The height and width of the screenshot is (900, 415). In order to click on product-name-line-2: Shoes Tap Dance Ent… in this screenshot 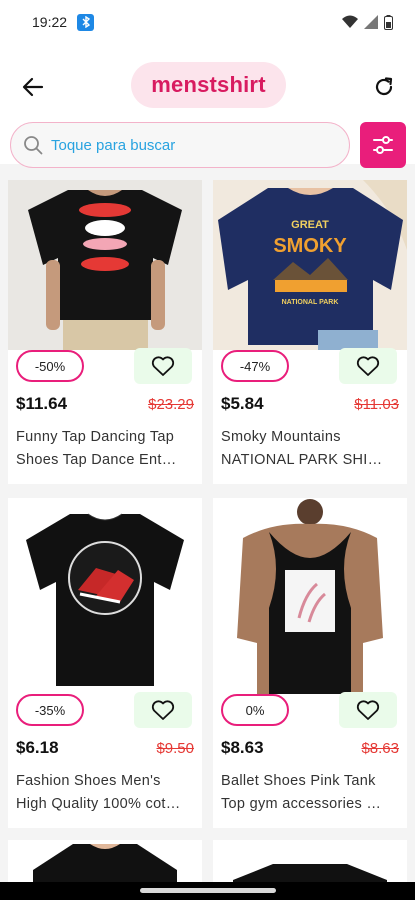, I will do `click(96, 460)`.